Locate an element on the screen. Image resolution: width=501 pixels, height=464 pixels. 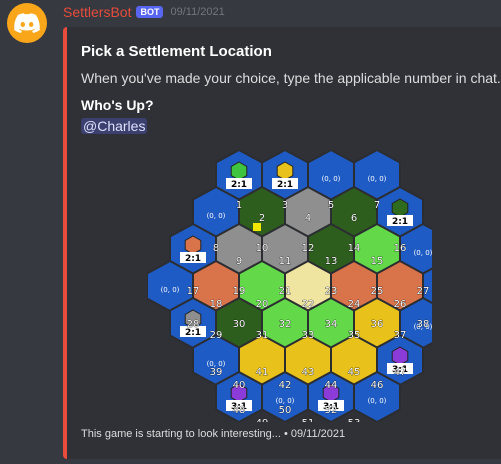
settlement-node-number: 32 is located at coordinates (285, 325).